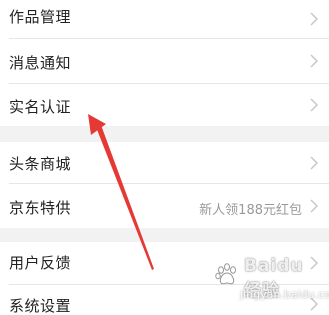  What do you see at coordinates (164, 105) in the screenshot?
I see `menu-item-real-name-verification: 实名认证` at bounding box center [164, 105].